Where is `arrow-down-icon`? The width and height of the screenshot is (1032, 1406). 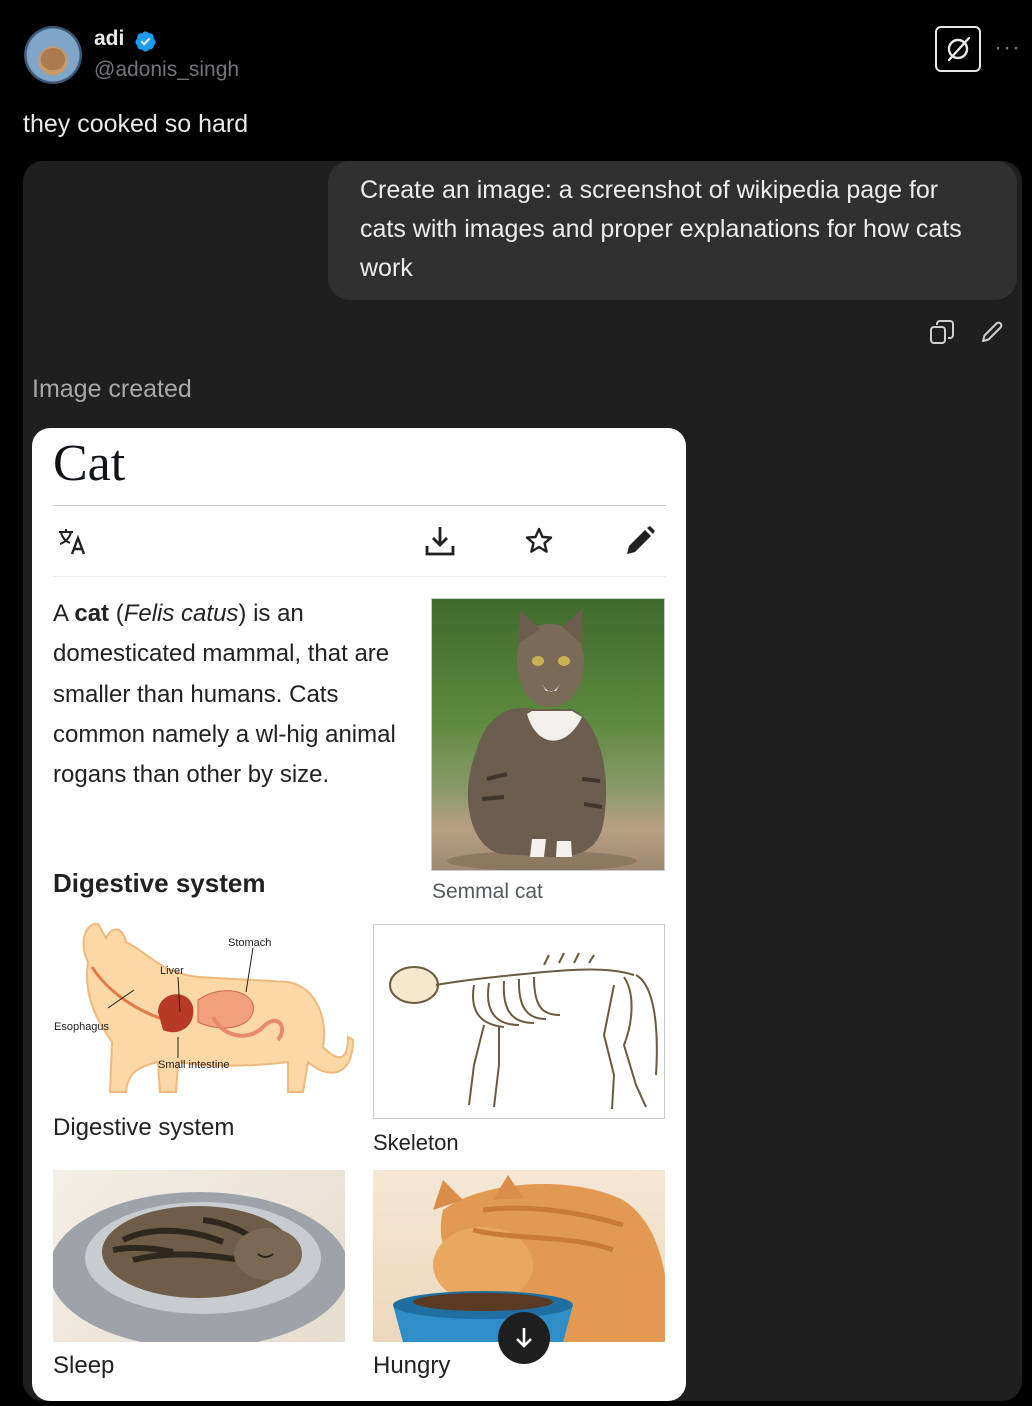
arrow-down-icon is located at coordinates (524, 1338).